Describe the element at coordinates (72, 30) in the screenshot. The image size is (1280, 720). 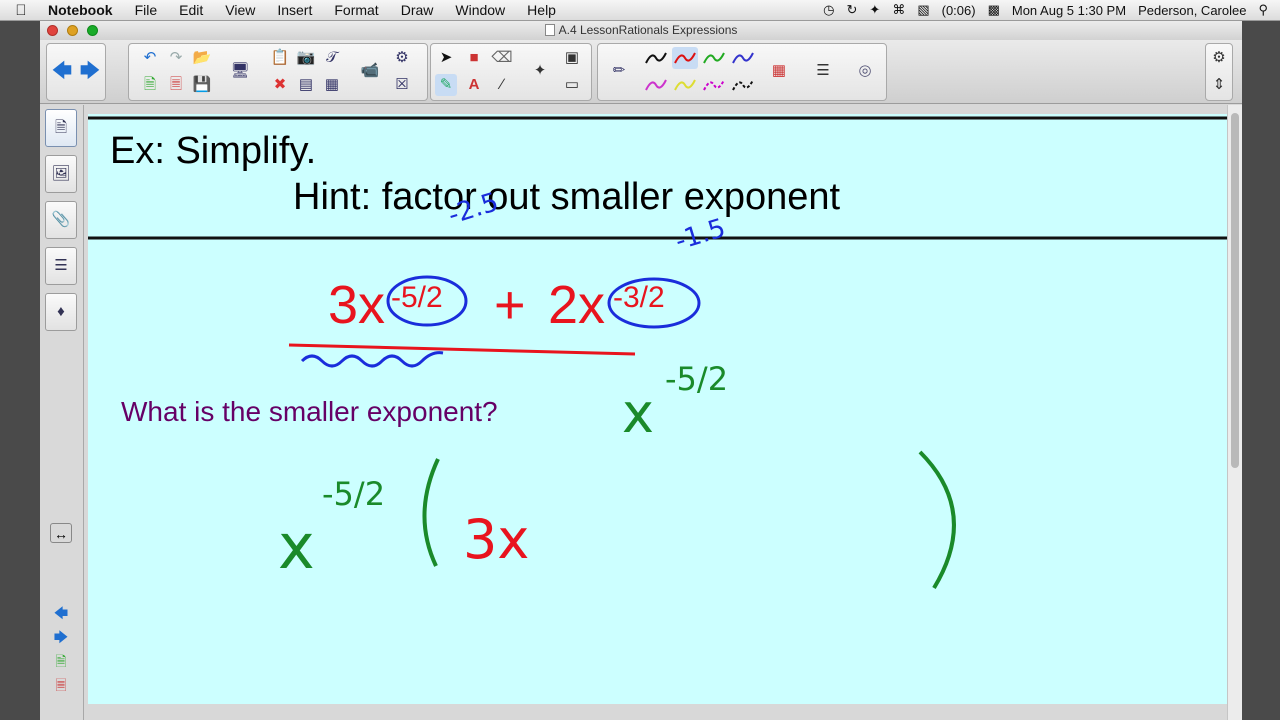
I see `minimize-window-button` at that location.